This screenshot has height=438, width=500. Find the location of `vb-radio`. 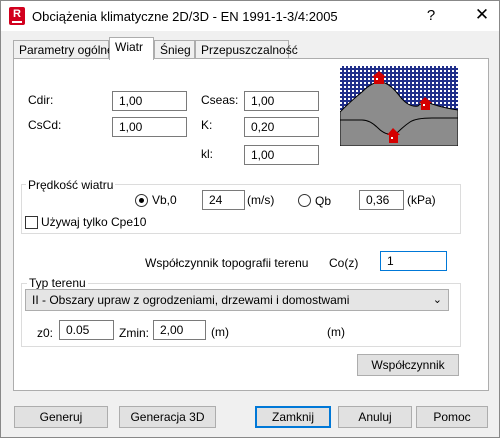

vb-radio is located at coordinates (141, 200).